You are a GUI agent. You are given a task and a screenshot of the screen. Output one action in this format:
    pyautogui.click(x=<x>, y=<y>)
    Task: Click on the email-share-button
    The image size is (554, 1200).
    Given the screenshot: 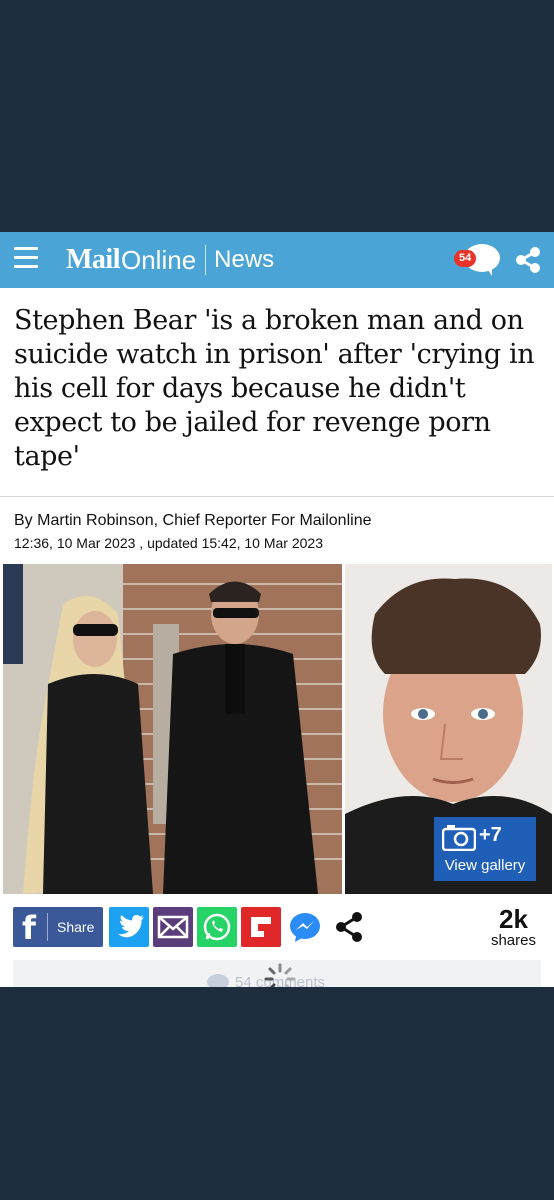 What is the action you would take?
    pyautogui.click(x=173, y=927)
    